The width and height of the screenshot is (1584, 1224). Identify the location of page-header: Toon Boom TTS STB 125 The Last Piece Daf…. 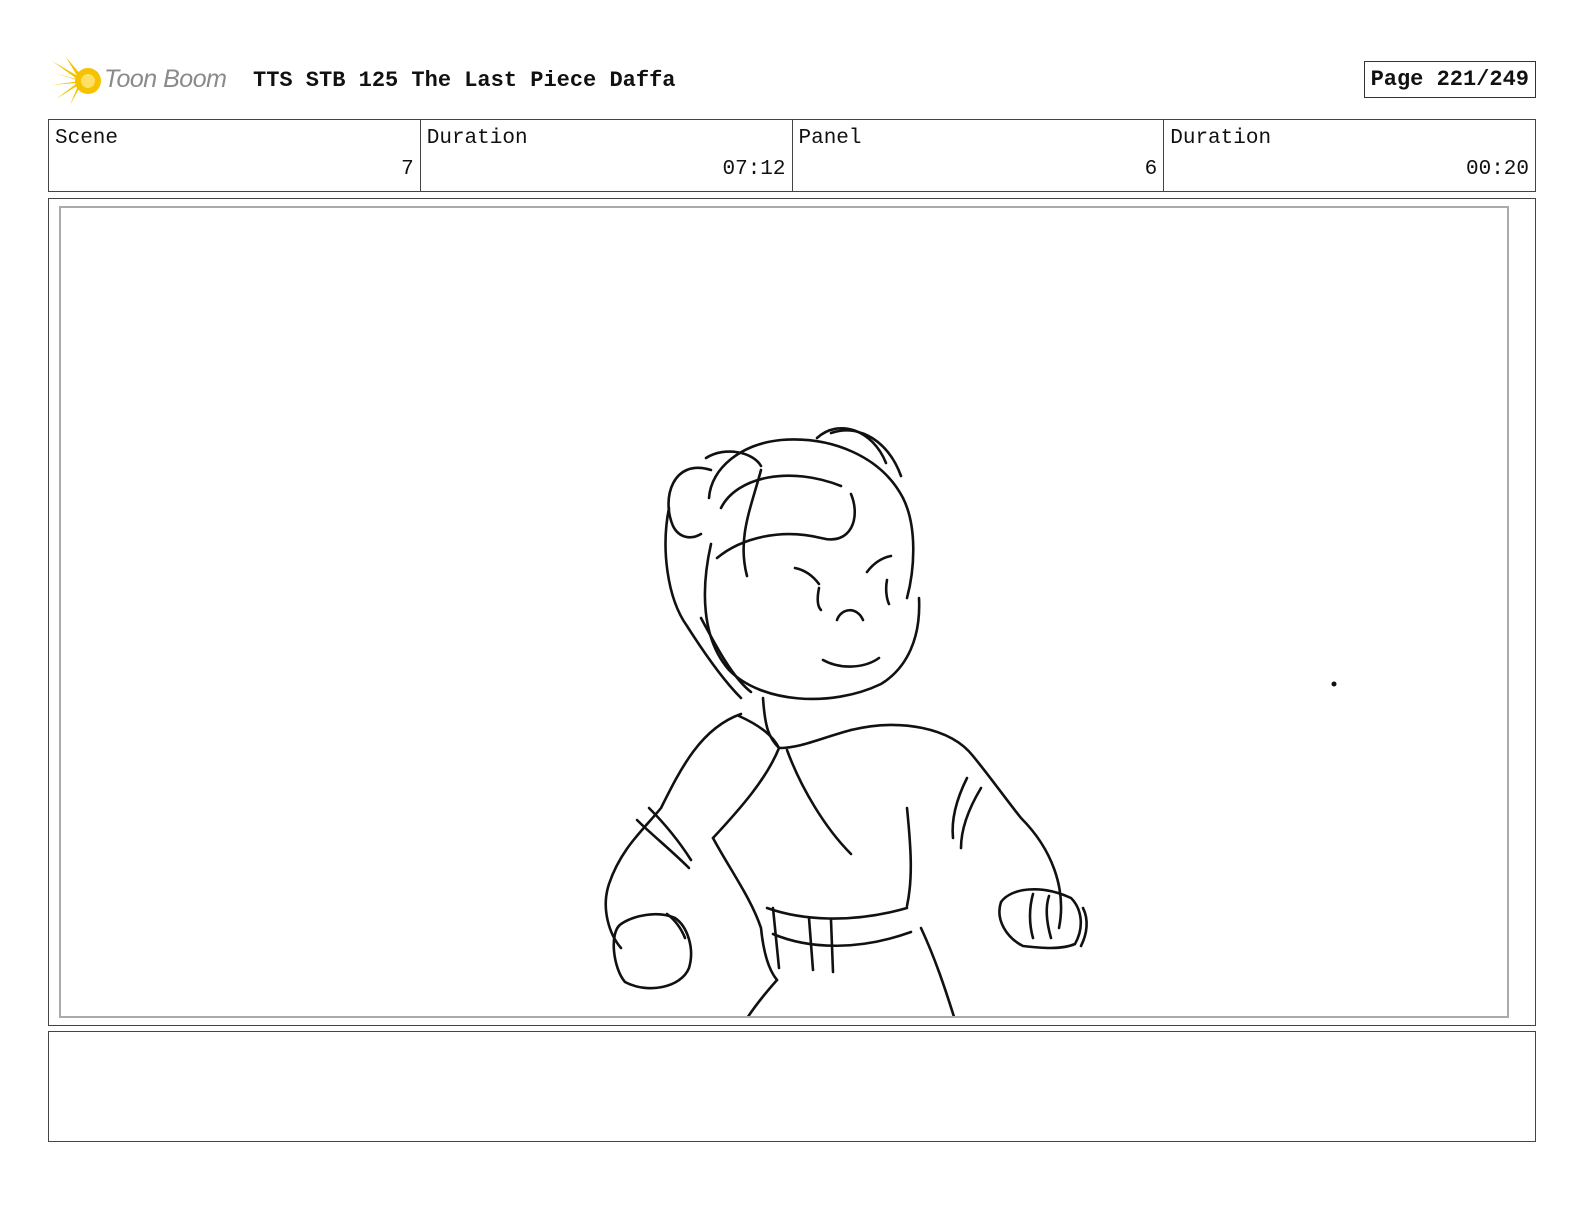
(793, 81).